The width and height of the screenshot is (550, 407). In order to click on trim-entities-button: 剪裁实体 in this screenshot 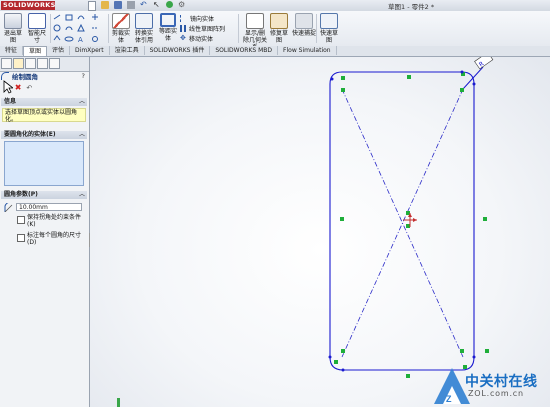, I will do `click(121, 28)`.